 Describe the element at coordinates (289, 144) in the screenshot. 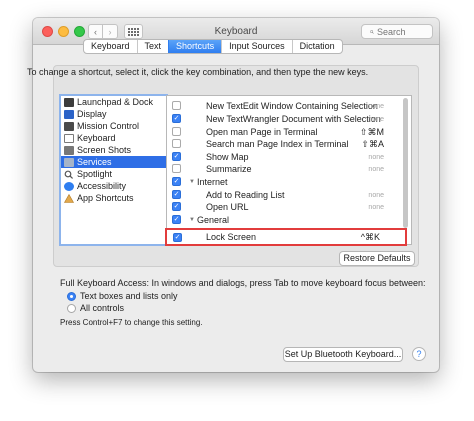

I see `shortcut-row: Search man Page Index in Terminal ⇧⌘A` at that location.